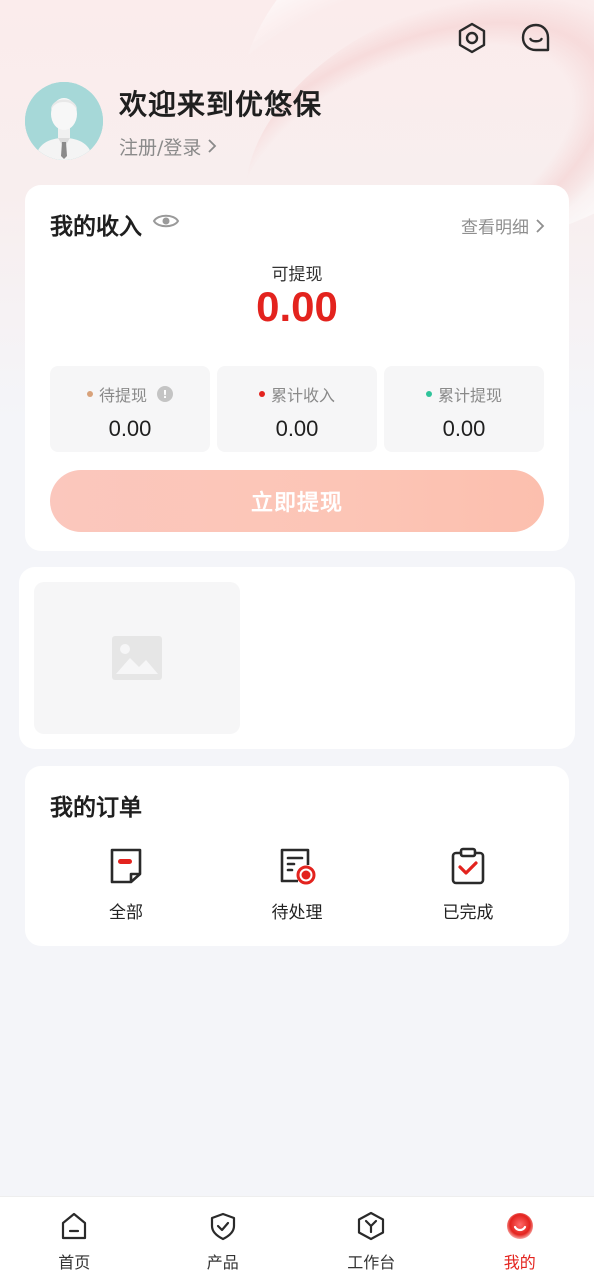  I want to click on tab-home: 首页, so click(74, 1238).